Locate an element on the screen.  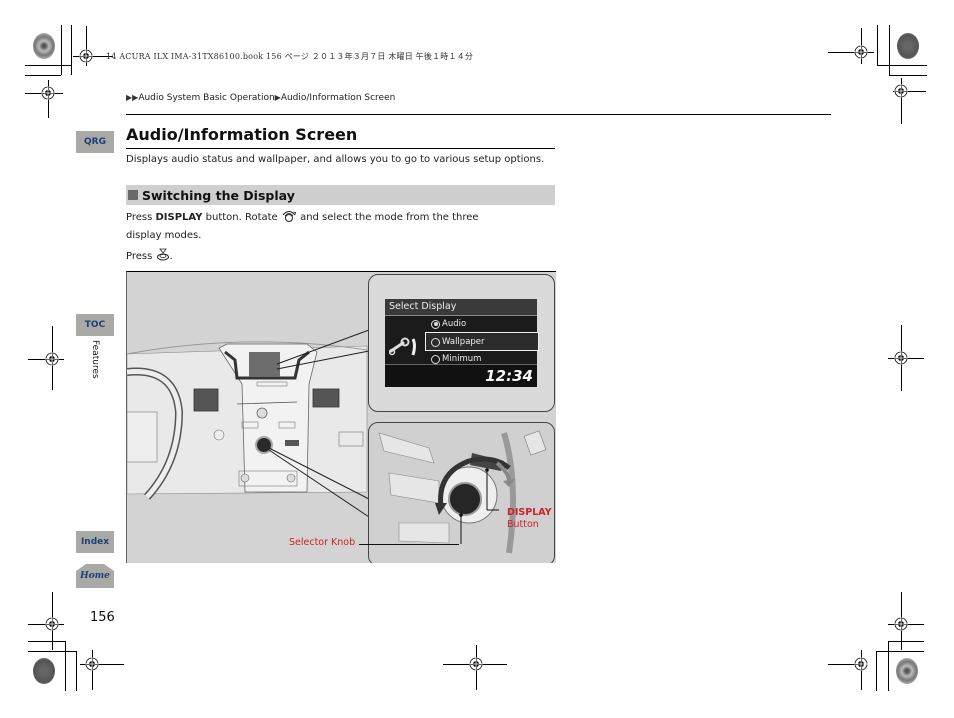
step-2-text: Press . is located at coordinates (149, 257).